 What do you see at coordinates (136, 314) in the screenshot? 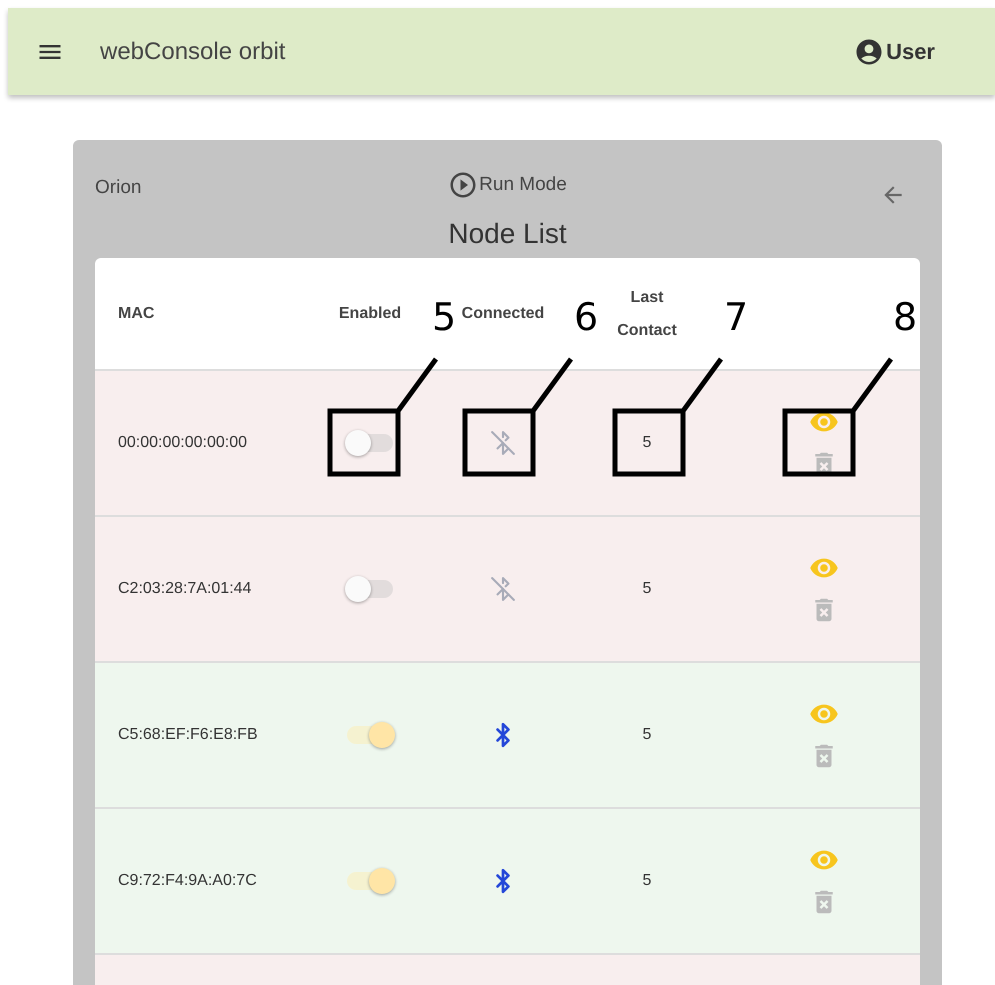
I see `column-header: MAC` at bounding box center [136, 314].